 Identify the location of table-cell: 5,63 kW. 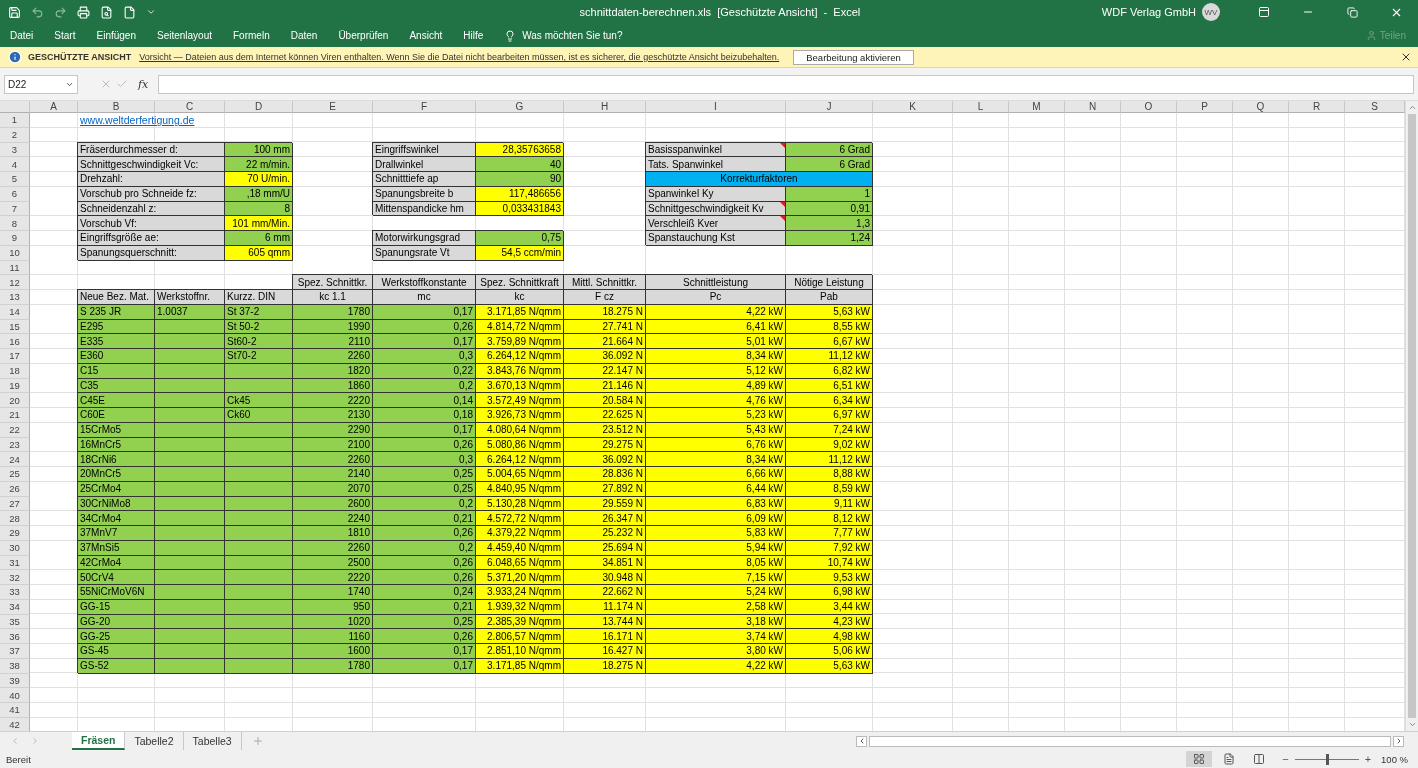
(829, 666).